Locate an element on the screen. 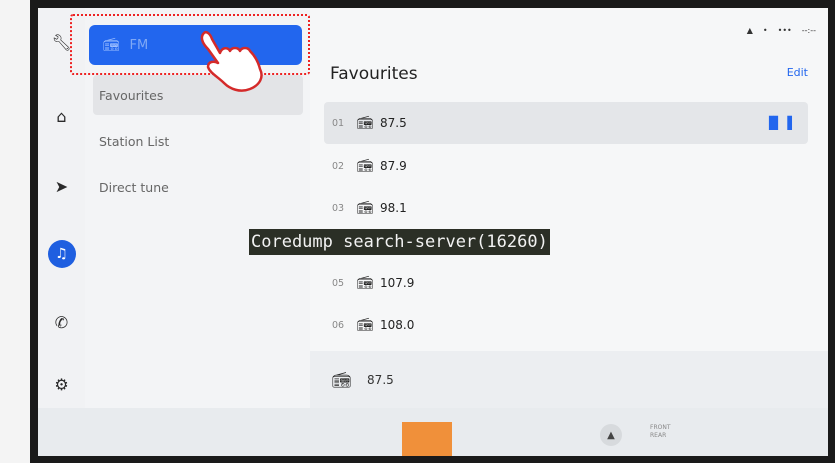 The height and width of the screenshot is (463, 835). now-playing-bar: 📻︎ 87.5 is located at coordinates (569, 379).